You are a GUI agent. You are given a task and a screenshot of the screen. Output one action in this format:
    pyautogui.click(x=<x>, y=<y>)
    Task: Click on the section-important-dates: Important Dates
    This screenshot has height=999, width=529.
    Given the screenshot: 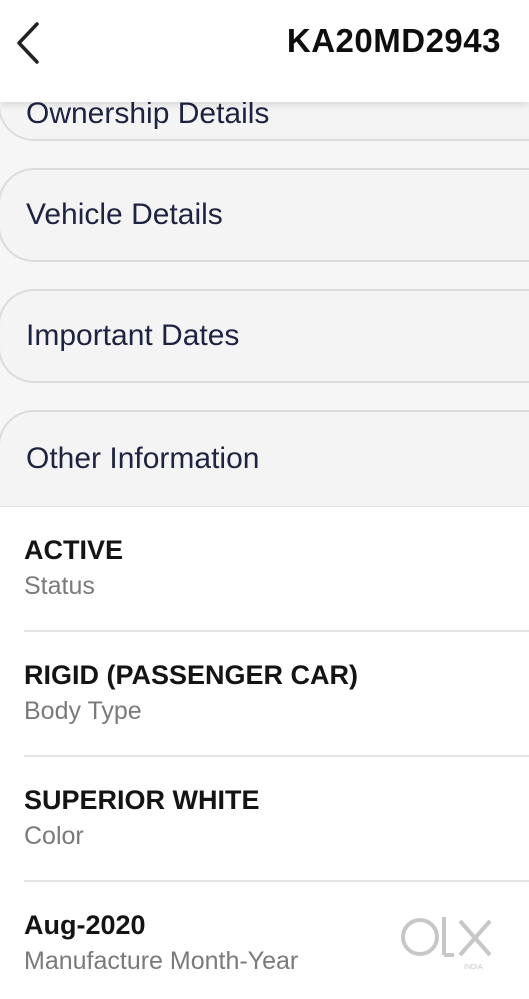 What is the action you would take?
    pyautogui.click(x=264, y=336)
    